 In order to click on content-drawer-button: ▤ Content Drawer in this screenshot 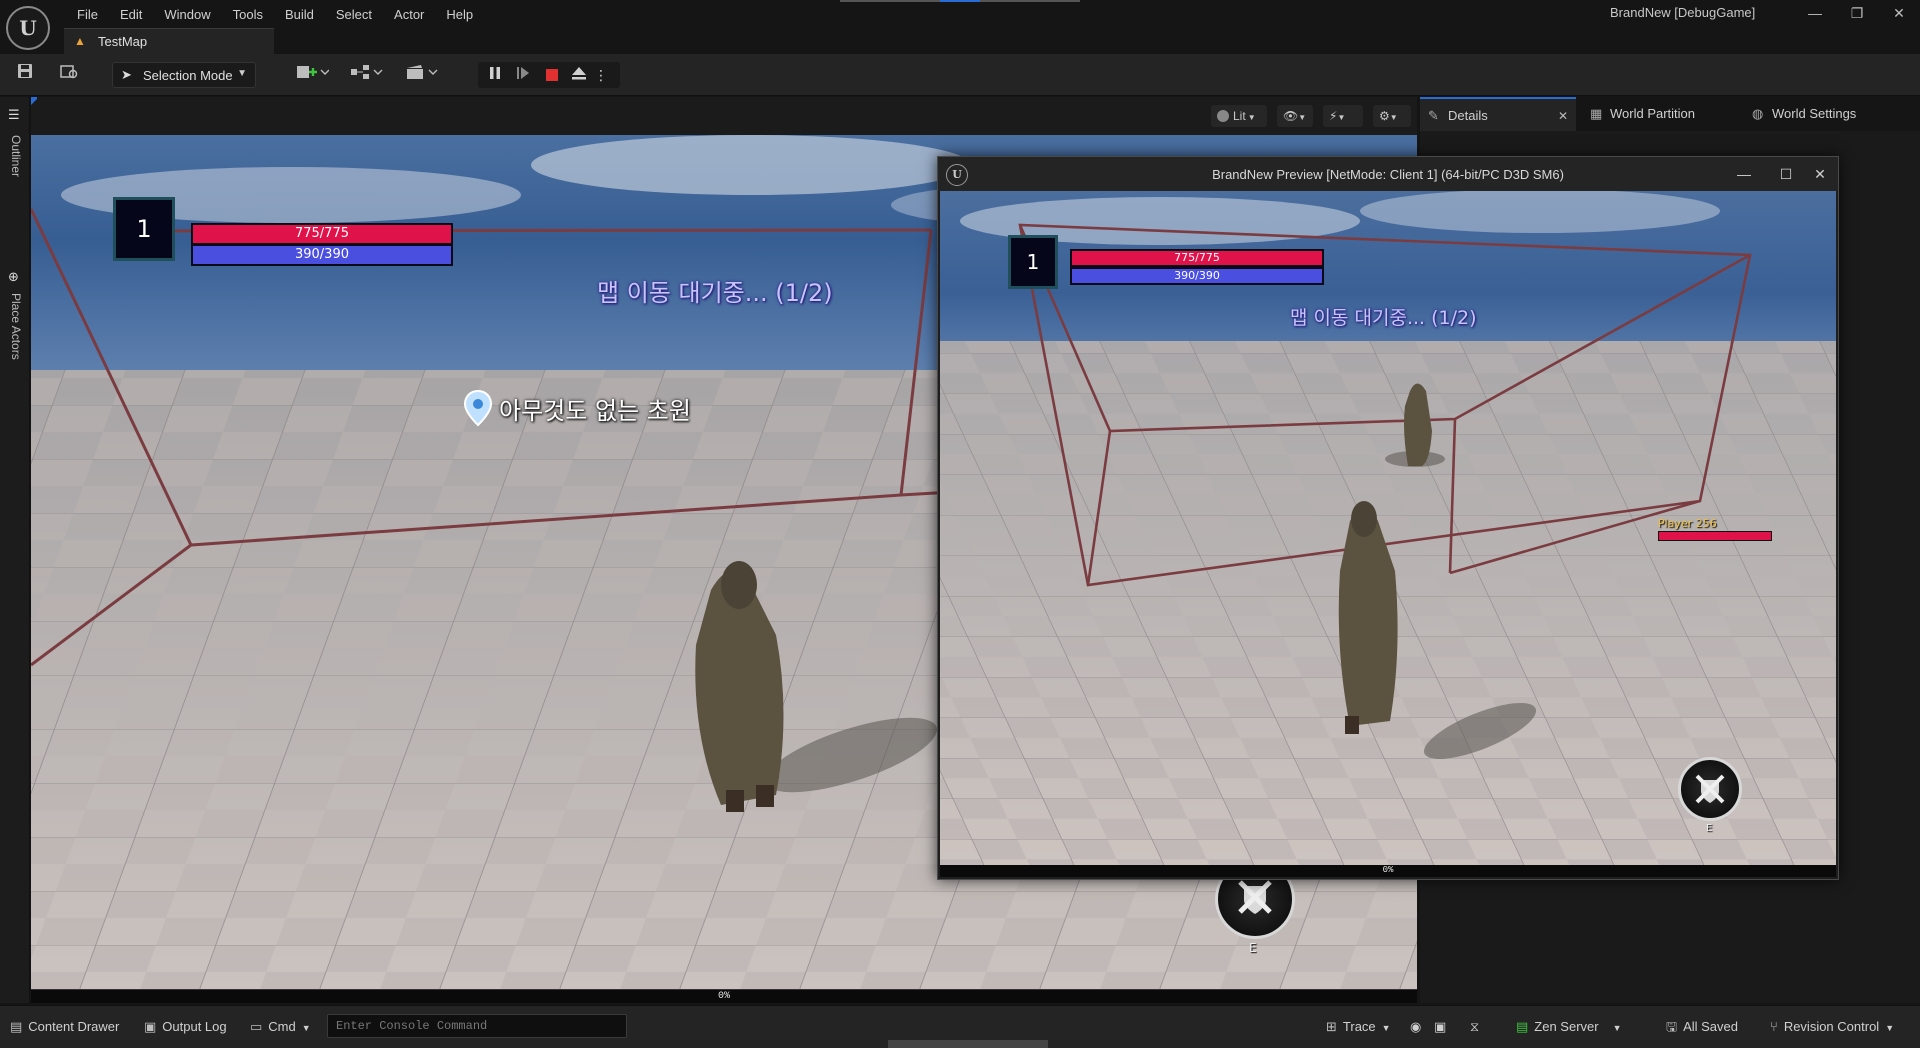, I will do `click(64, 1027)`.